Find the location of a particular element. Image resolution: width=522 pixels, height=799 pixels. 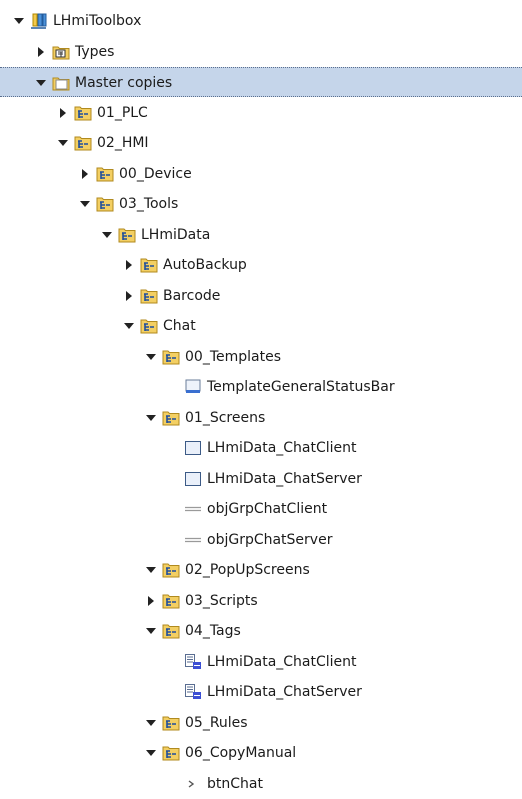

tree-item-label: LHmiToolbox is located at coordinates (97, 21).